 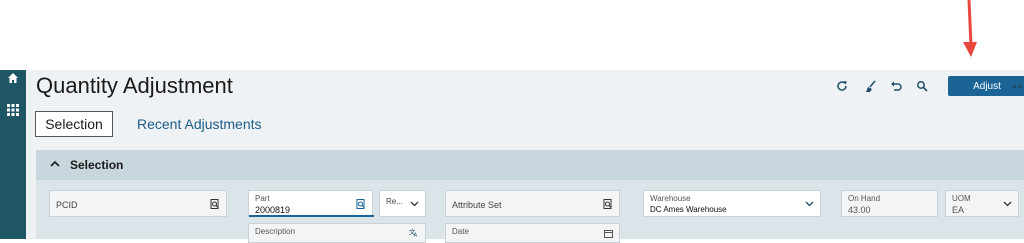 I want to click on chevron-down-icon, so click(x=414, y=204).